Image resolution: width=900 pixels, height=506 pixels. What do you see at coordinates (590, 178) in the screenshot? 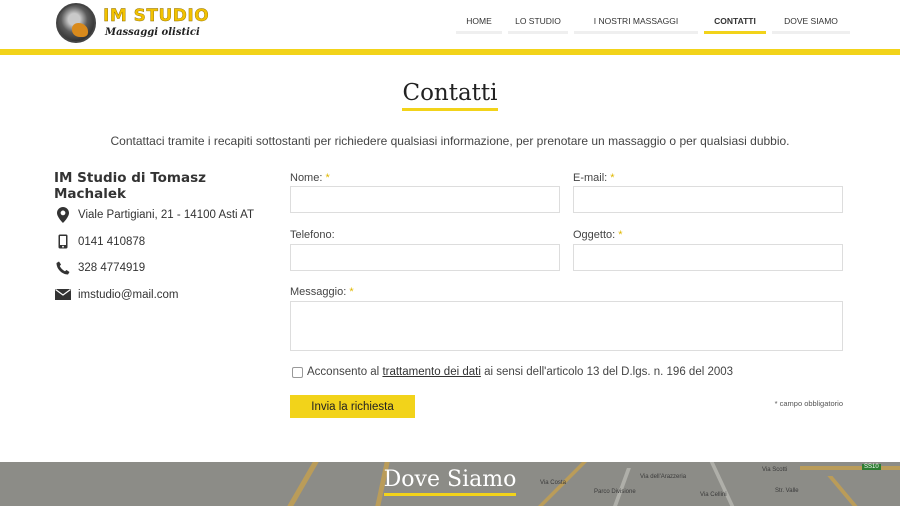
I see `email-label-text: E-mail:` at bounding box center [590, 178].